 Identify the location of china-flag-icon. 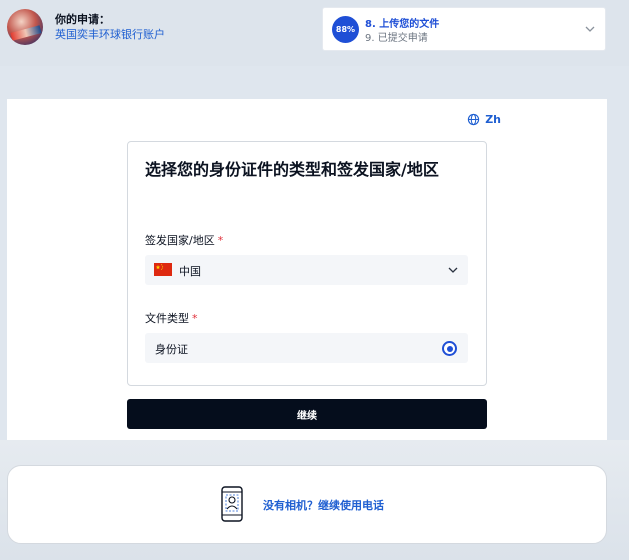
(163, 269).